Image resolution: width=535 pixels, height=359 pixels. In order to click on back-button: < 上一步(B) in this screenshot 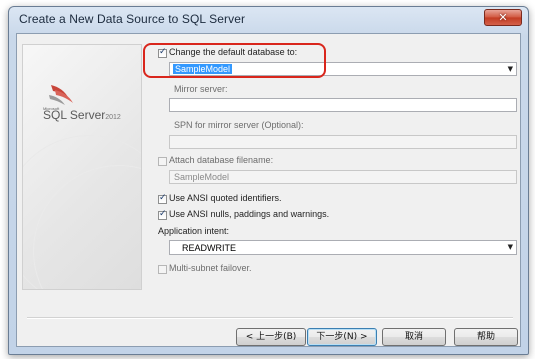, I will do `click(271, 337)`.